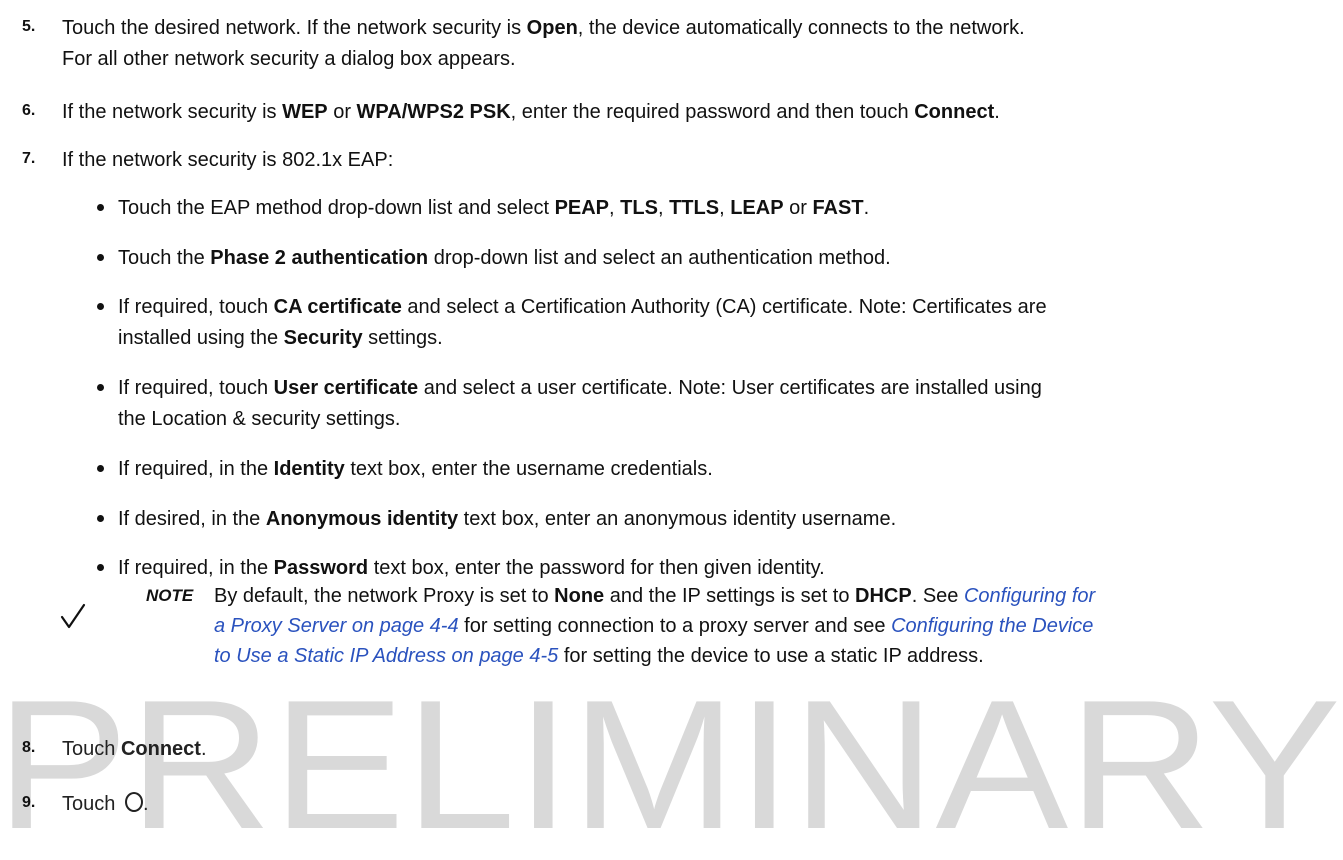 Image resolution: width=1343 pixels, height=860 pixels. What do you see at coordinates (1029, 596) in the screenshot?
I see `configuring-proxy-link: Configuring for` at bounding box center [1029, 596].